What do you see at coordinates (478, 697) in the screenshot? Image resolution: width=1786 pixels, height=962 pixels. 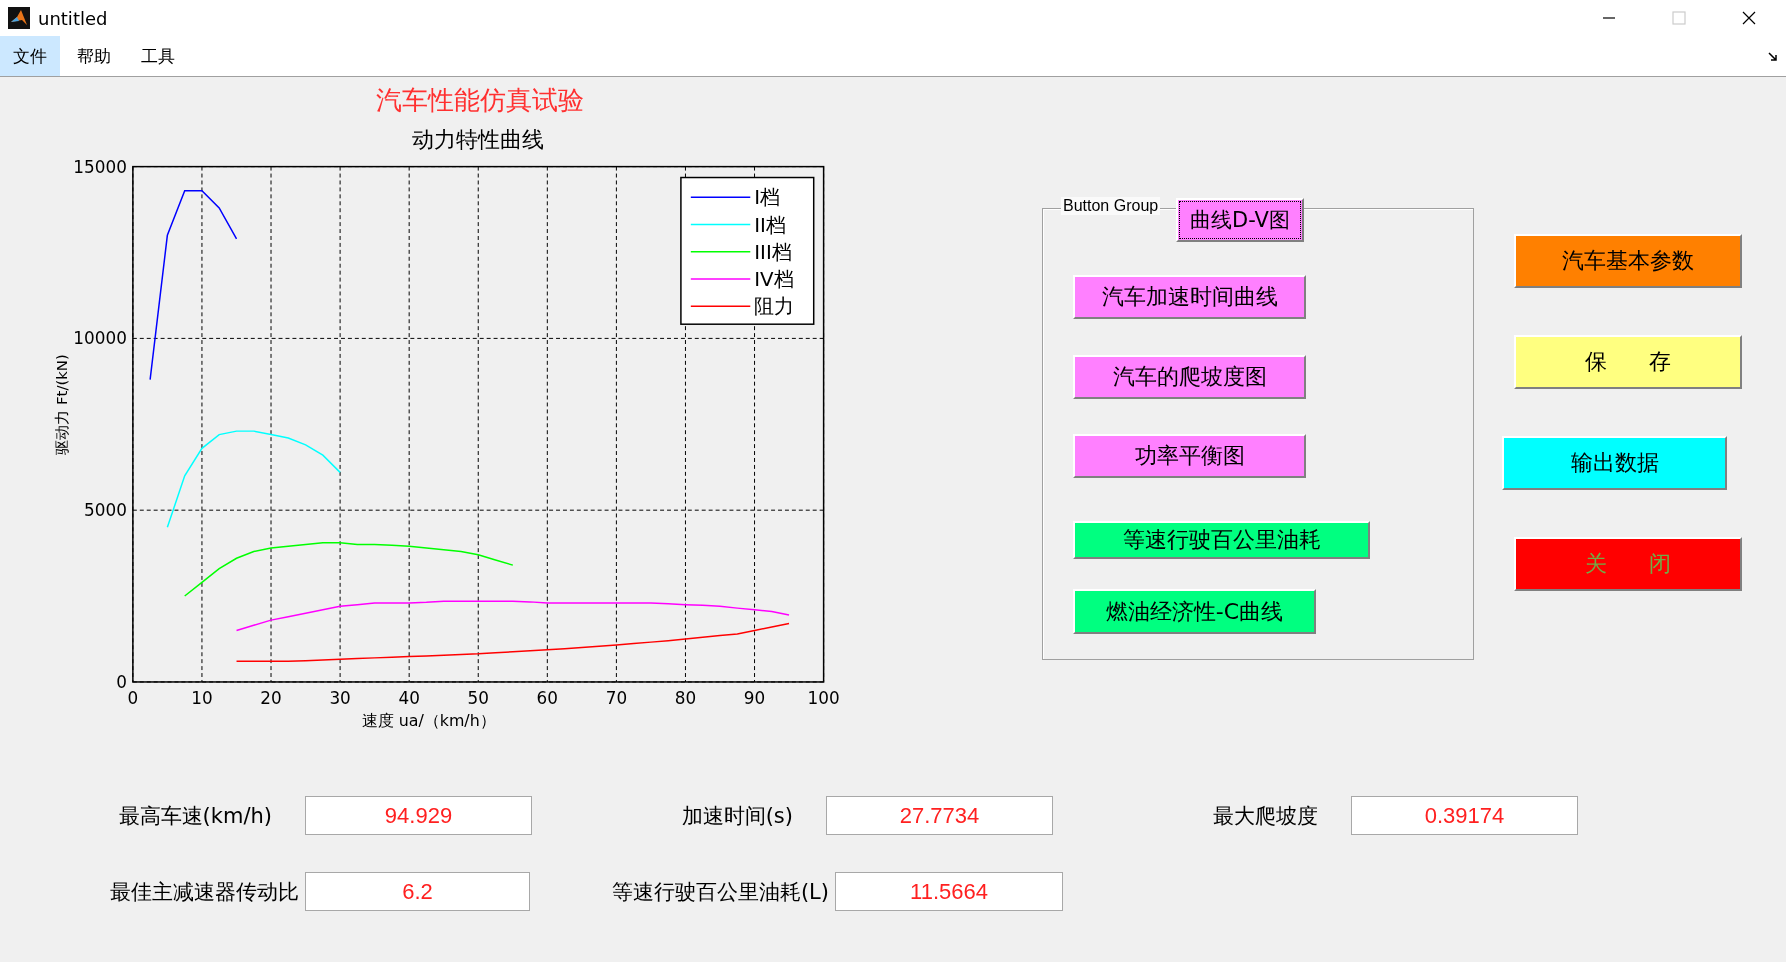 I see `x-tick-label: 50` at bounding box center [478, 697].